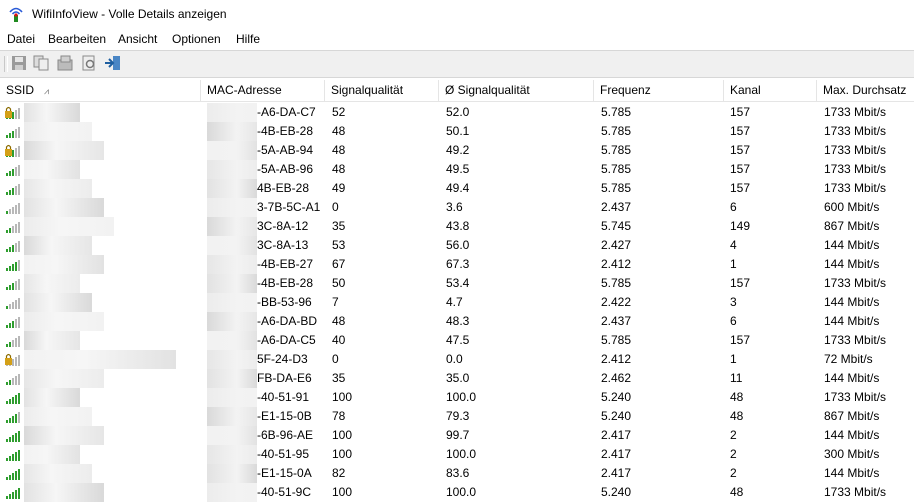 Image resolution: width=914 pixels, height=502 pixels. Describe the element at coordinates (284, 473) in the screenshot. I see `mac-cell: -E1-15-0A` at that location.